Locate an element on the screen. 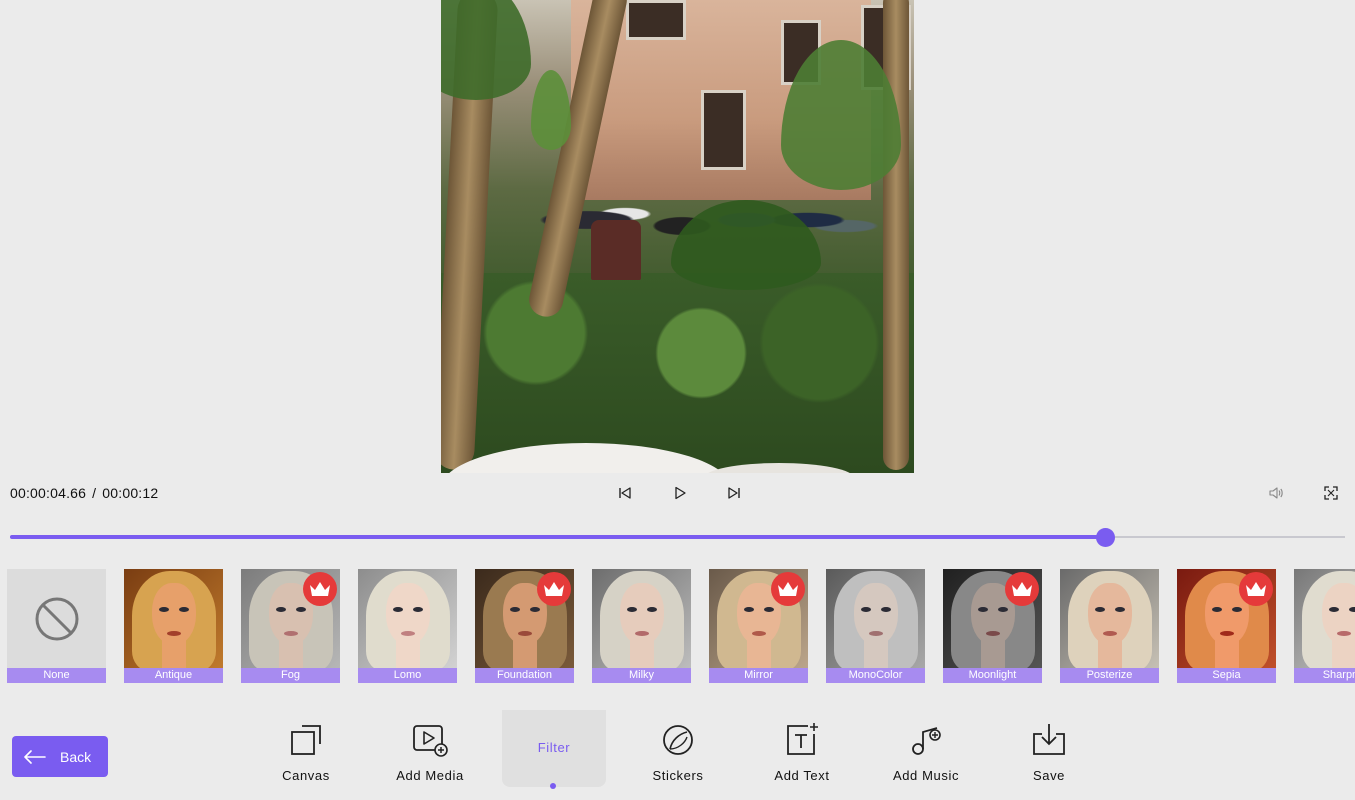  add-media-icon is located at coordinates (430, 741).